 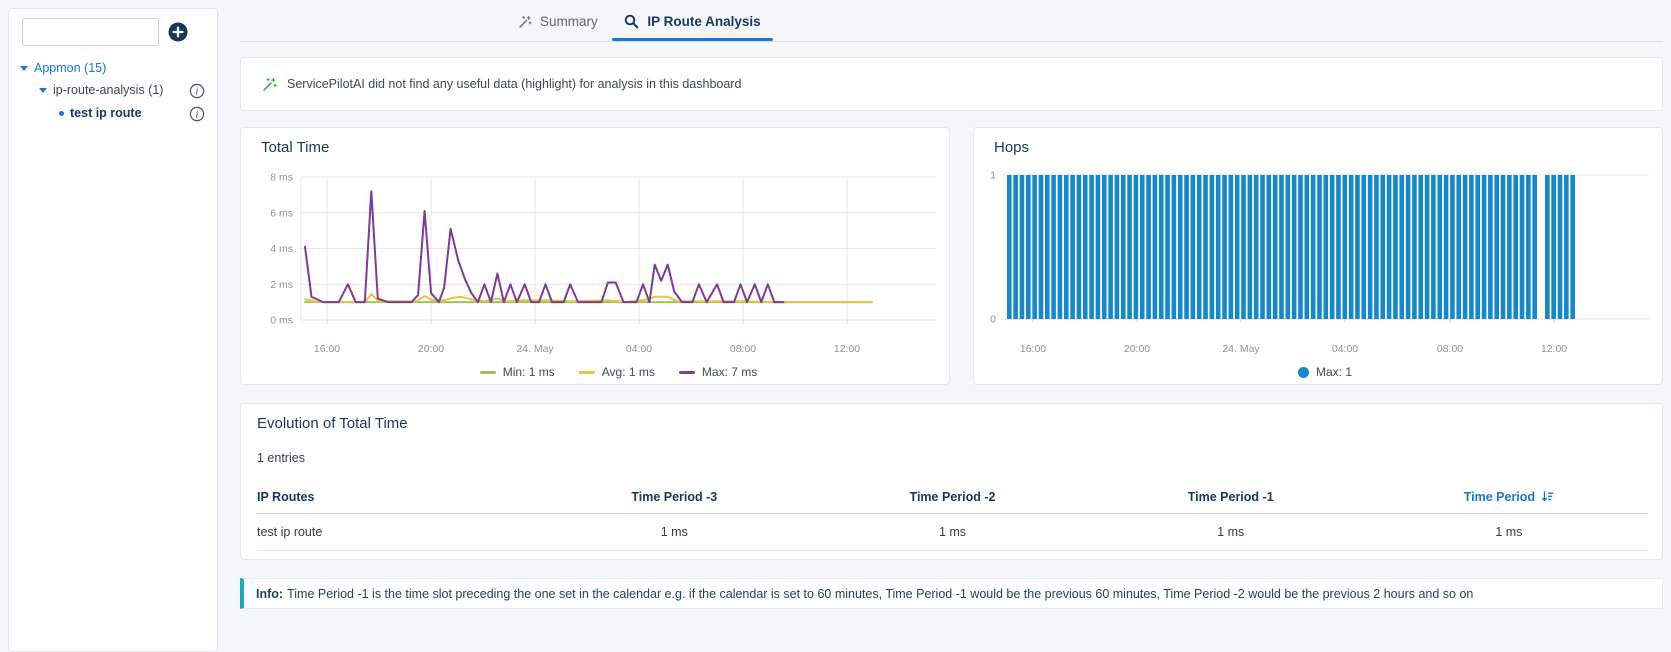 What do you see at coordinates (529, 372) in the screenshot?
I see `legend-label: Min: 1 ms` at bounding box center [529, 372].